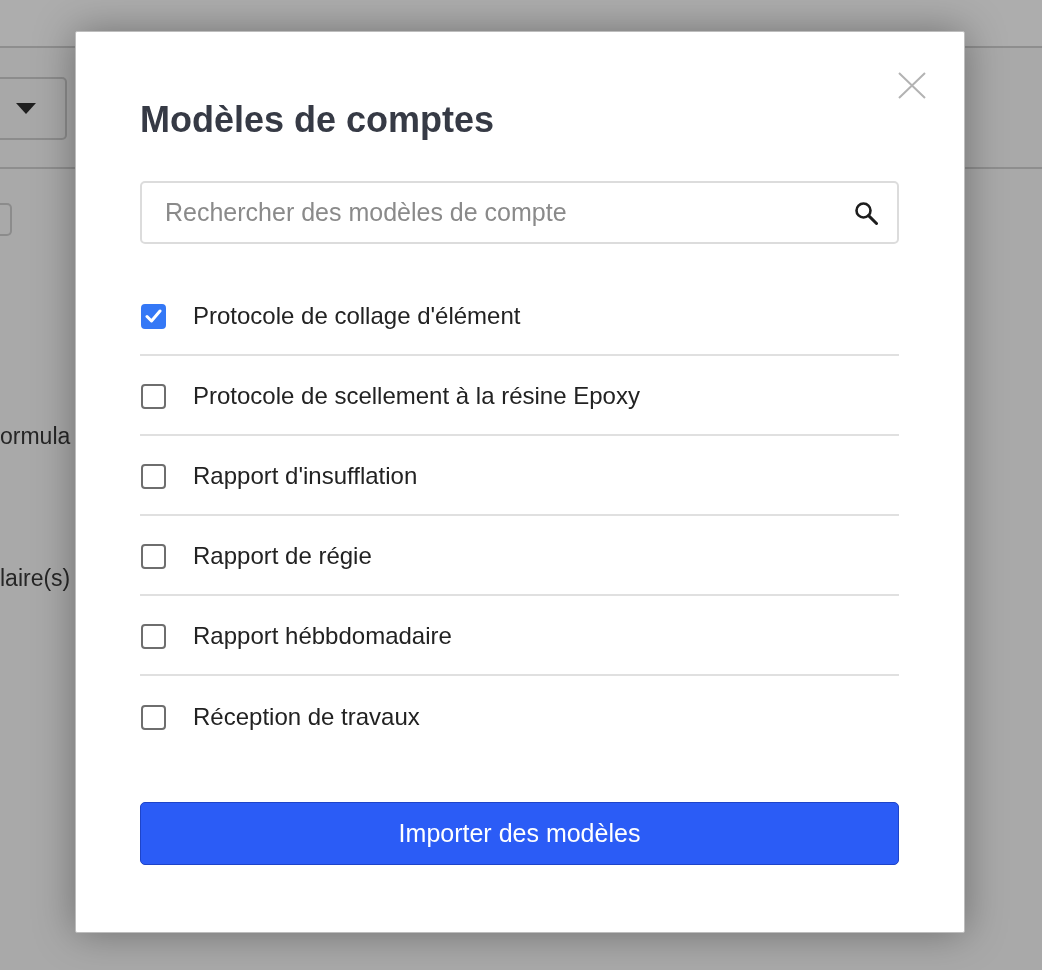 The image size is (1042, 970). I want to click on template-label: Protocole de scellement à la résine Epoxy, so click(416, 396).